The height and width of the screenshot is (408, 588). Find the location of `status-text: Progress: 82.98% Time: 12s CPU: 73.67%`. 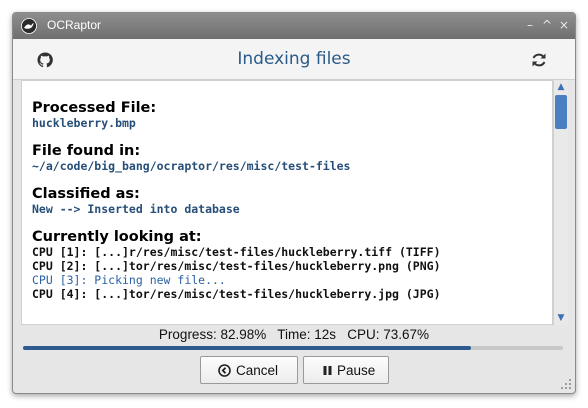

status-text: Progress: 82.98% Time: 12s CPU: 73.67% is located at coordinates (294, 334).